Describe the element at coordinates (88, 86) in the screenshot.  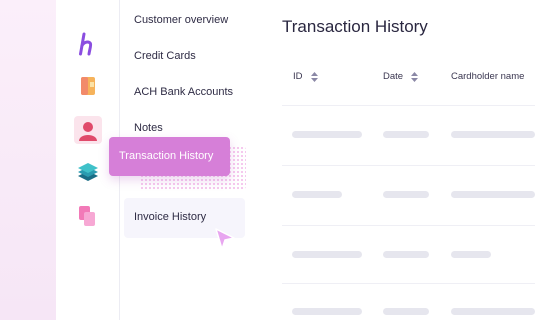
I see `document-icon` at that location.